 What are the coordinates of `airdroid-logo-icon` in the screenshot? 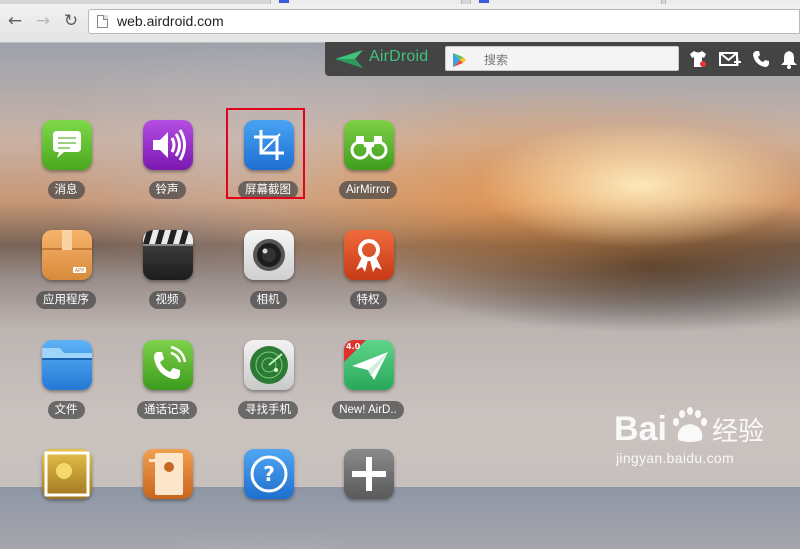 It's located at (350, 61).